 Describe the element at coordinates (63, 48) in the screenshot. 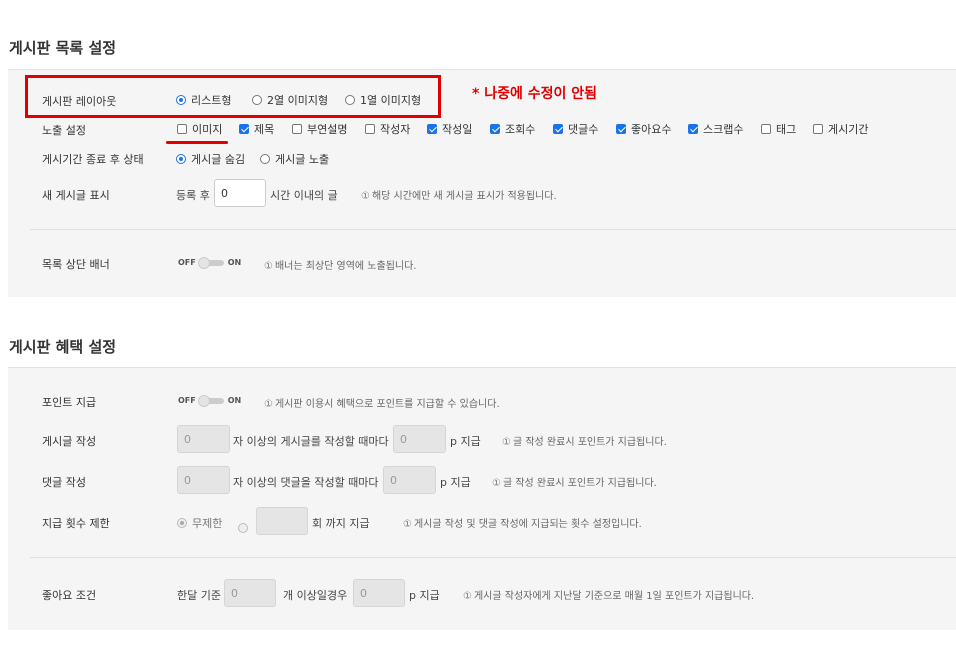

I see `list-settings-title: 게시판 목록 설정` at that location.